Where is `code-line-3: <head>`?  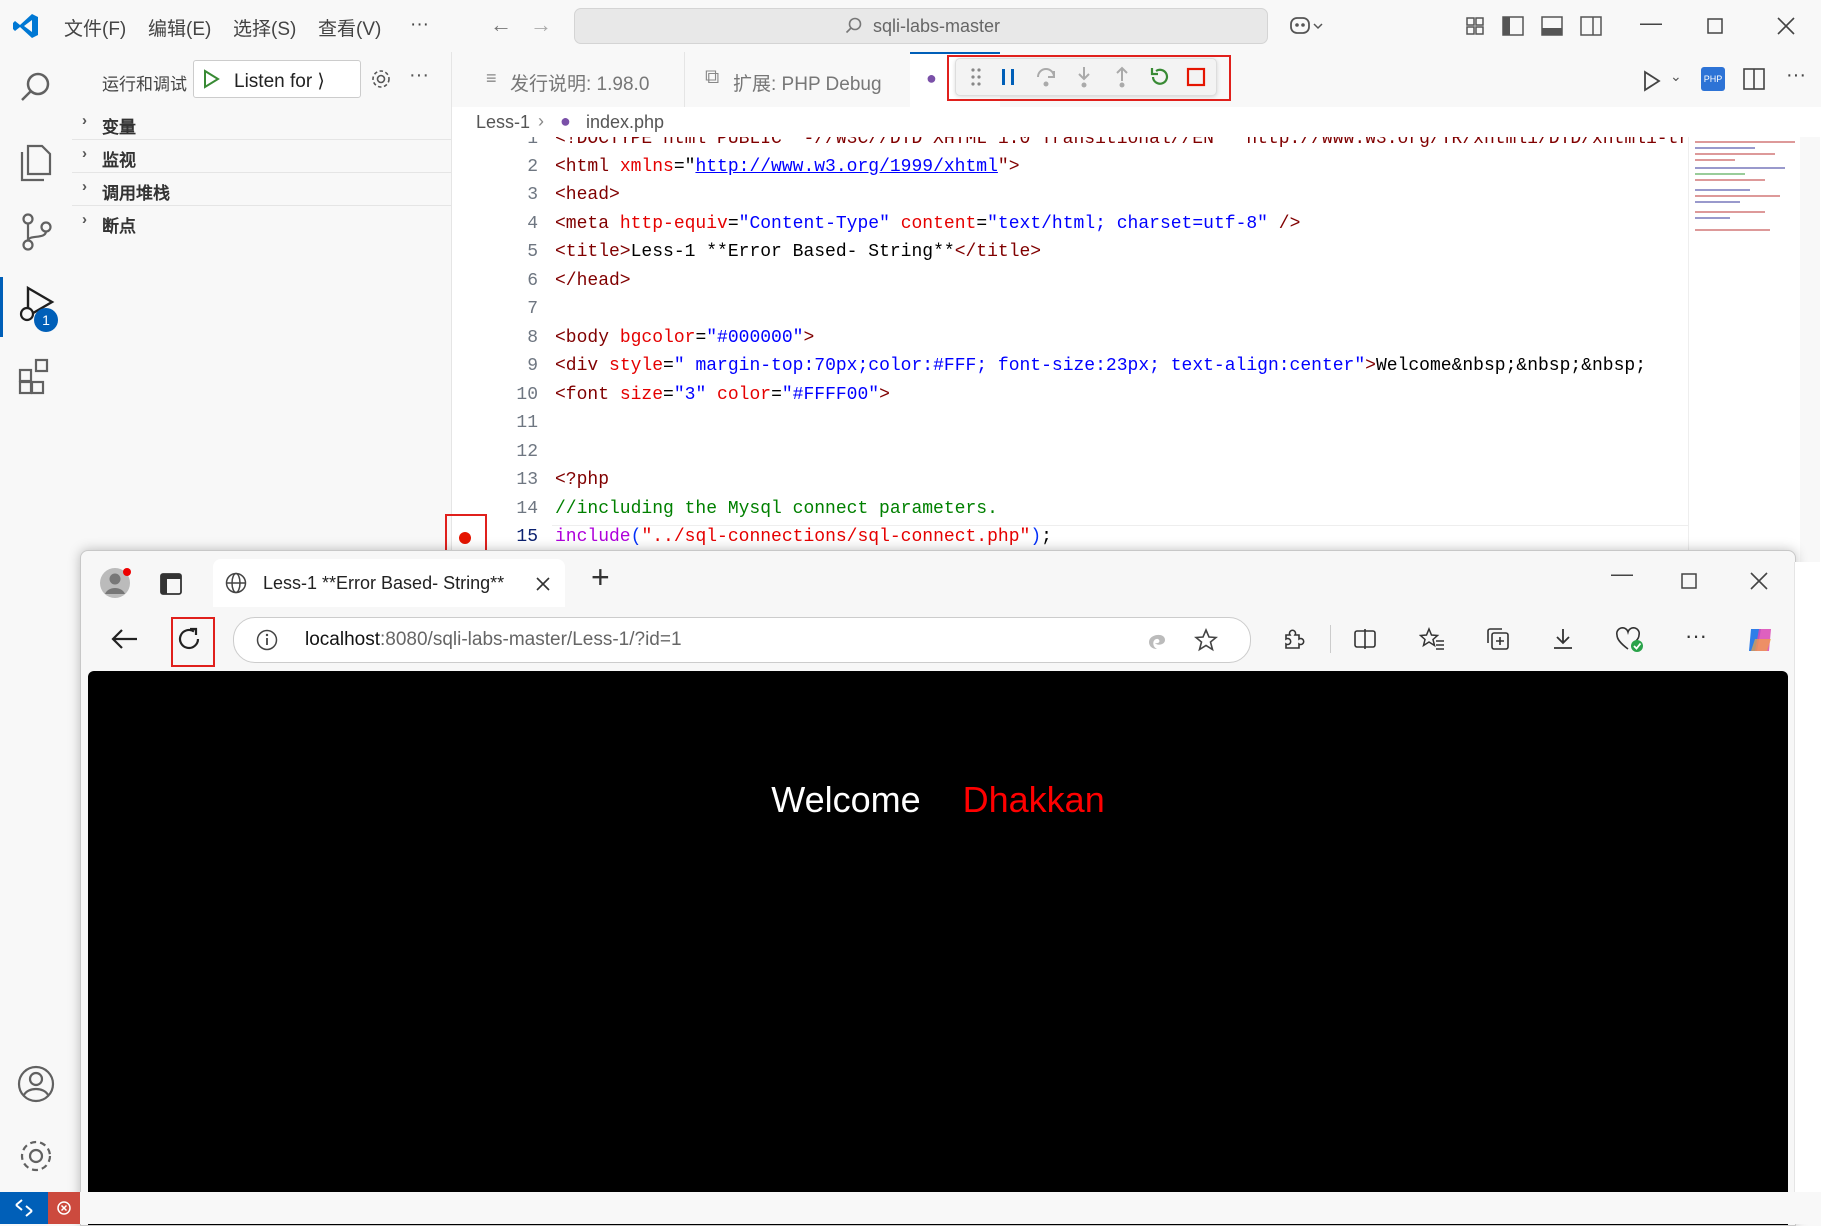
code-line-3: <head> is located at coordinates (587, 195).